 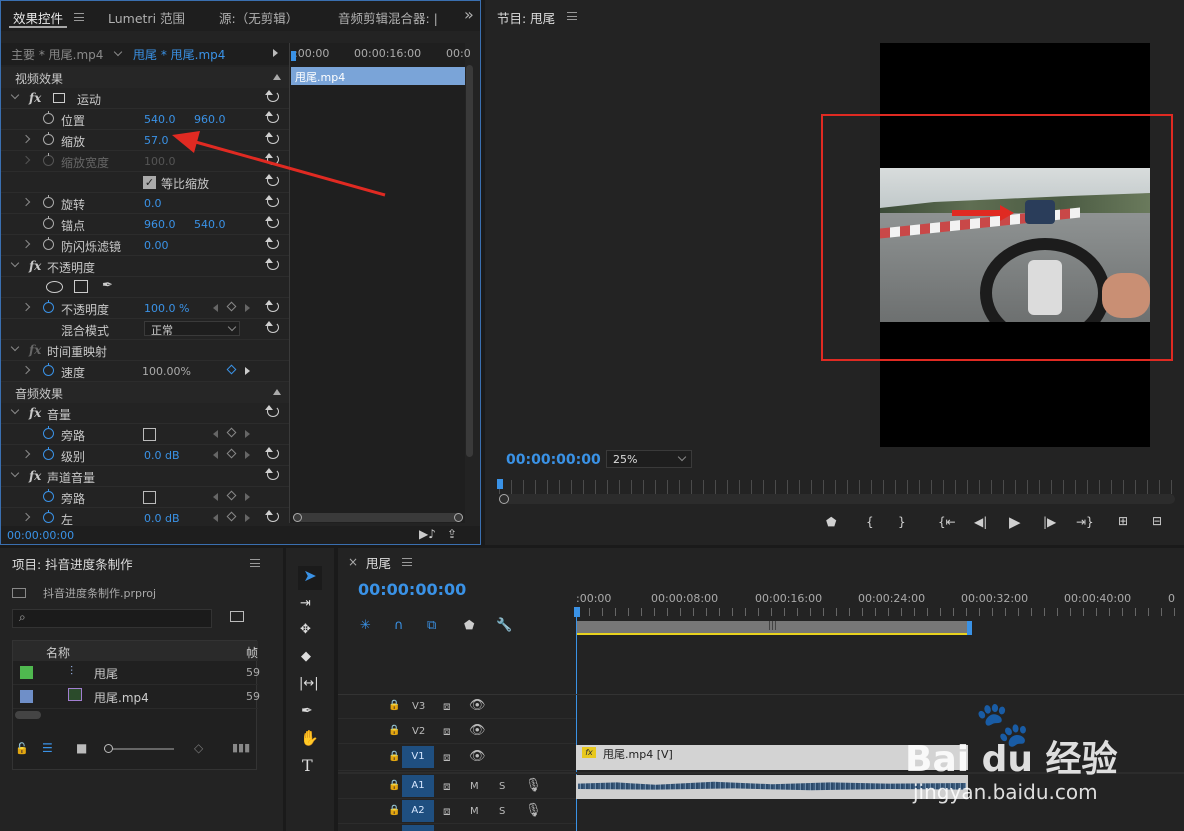 What do you see at coordinates (149, 497) in the screenshot?
I see `bypass2-checkbox` at bounding box center [149, 497].